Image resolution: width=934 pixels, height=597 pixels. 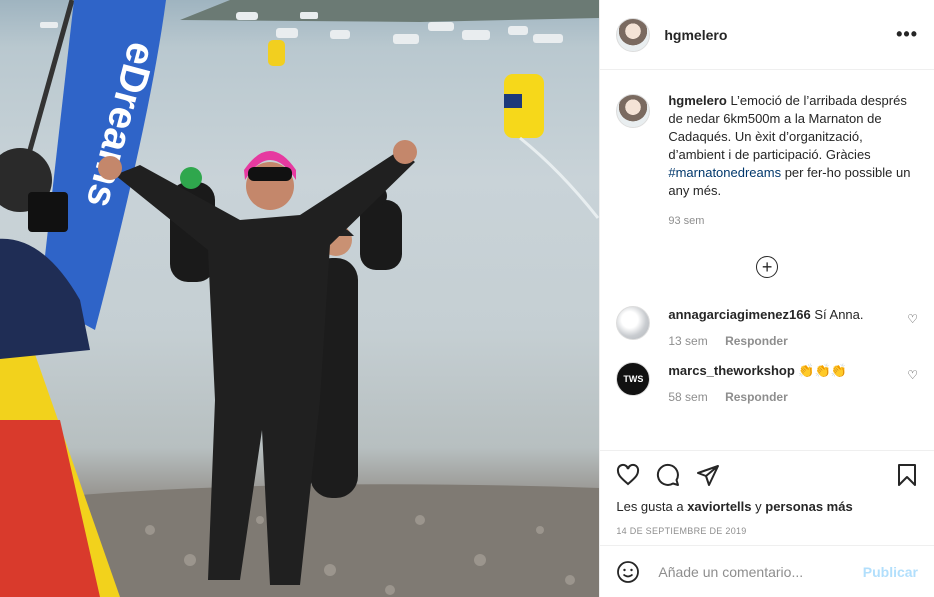 I want to click on author-avatar, so click(x=633, y=34).